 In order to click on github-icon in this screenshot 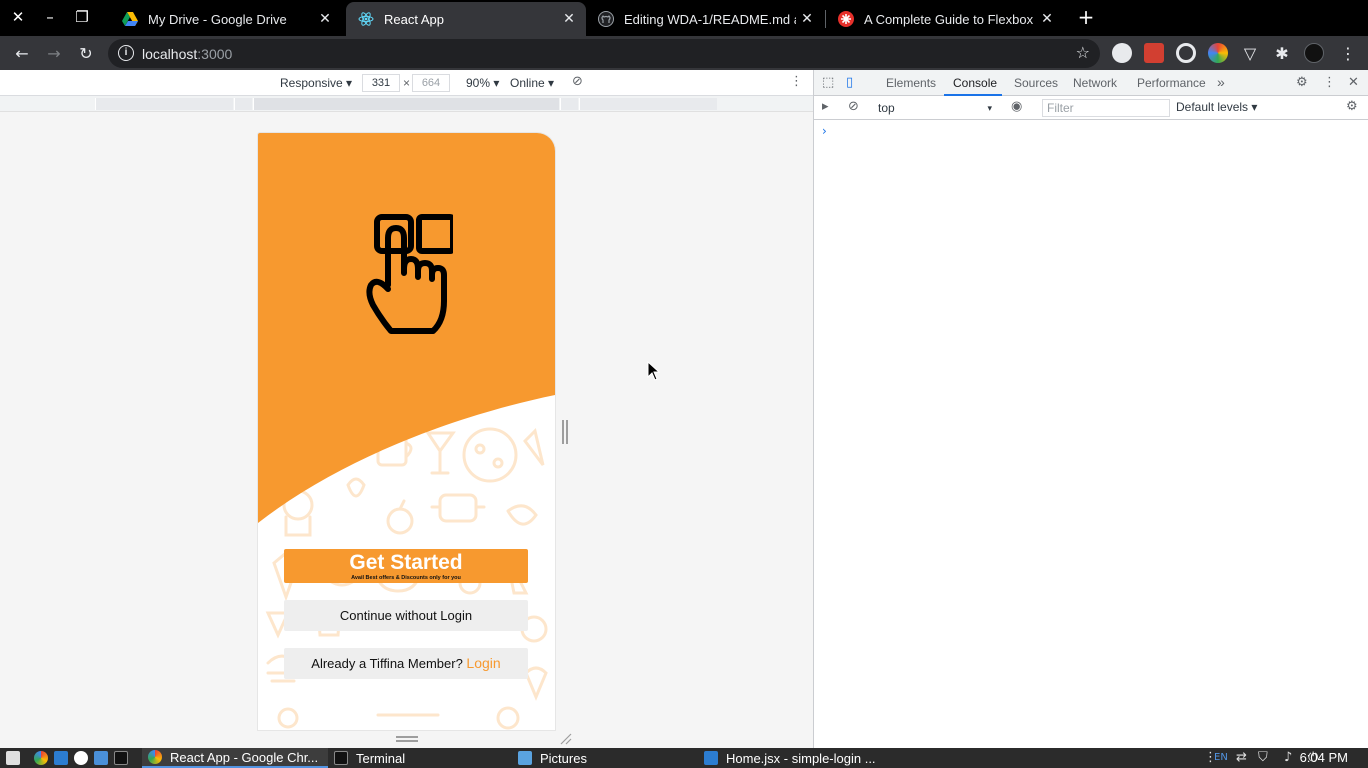, I will do `click(606, 19)`.